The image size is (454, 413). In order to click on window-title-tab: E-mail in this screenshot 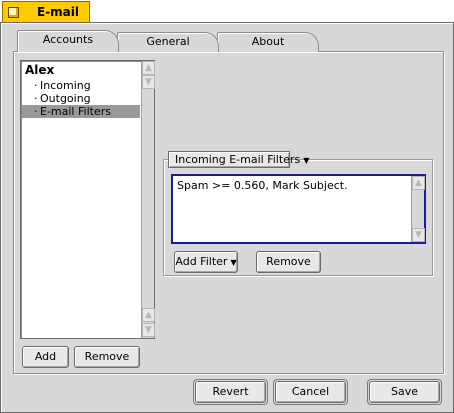, I will do `click(46, 12)`.